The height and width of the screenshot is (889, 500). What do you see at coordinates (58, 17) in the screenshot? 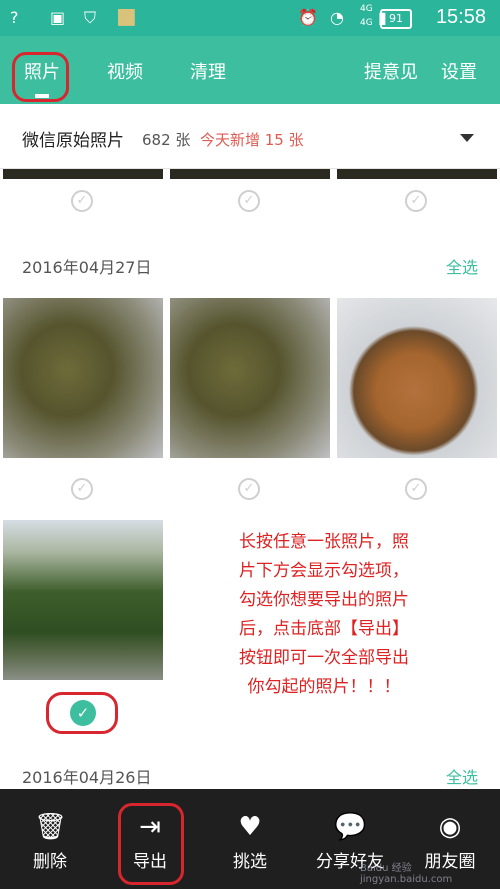
I see `gallery-icon: ▣` at bounding box center [58, 17].